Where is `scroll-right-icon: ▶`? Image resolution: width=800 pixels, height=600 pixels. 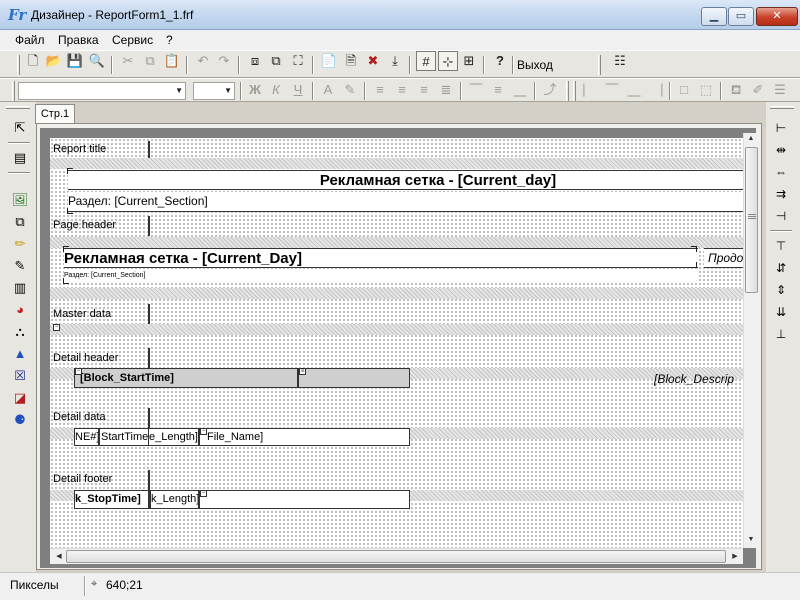
scroll-right-icon: ▶ is located at coordinates (735, 556).